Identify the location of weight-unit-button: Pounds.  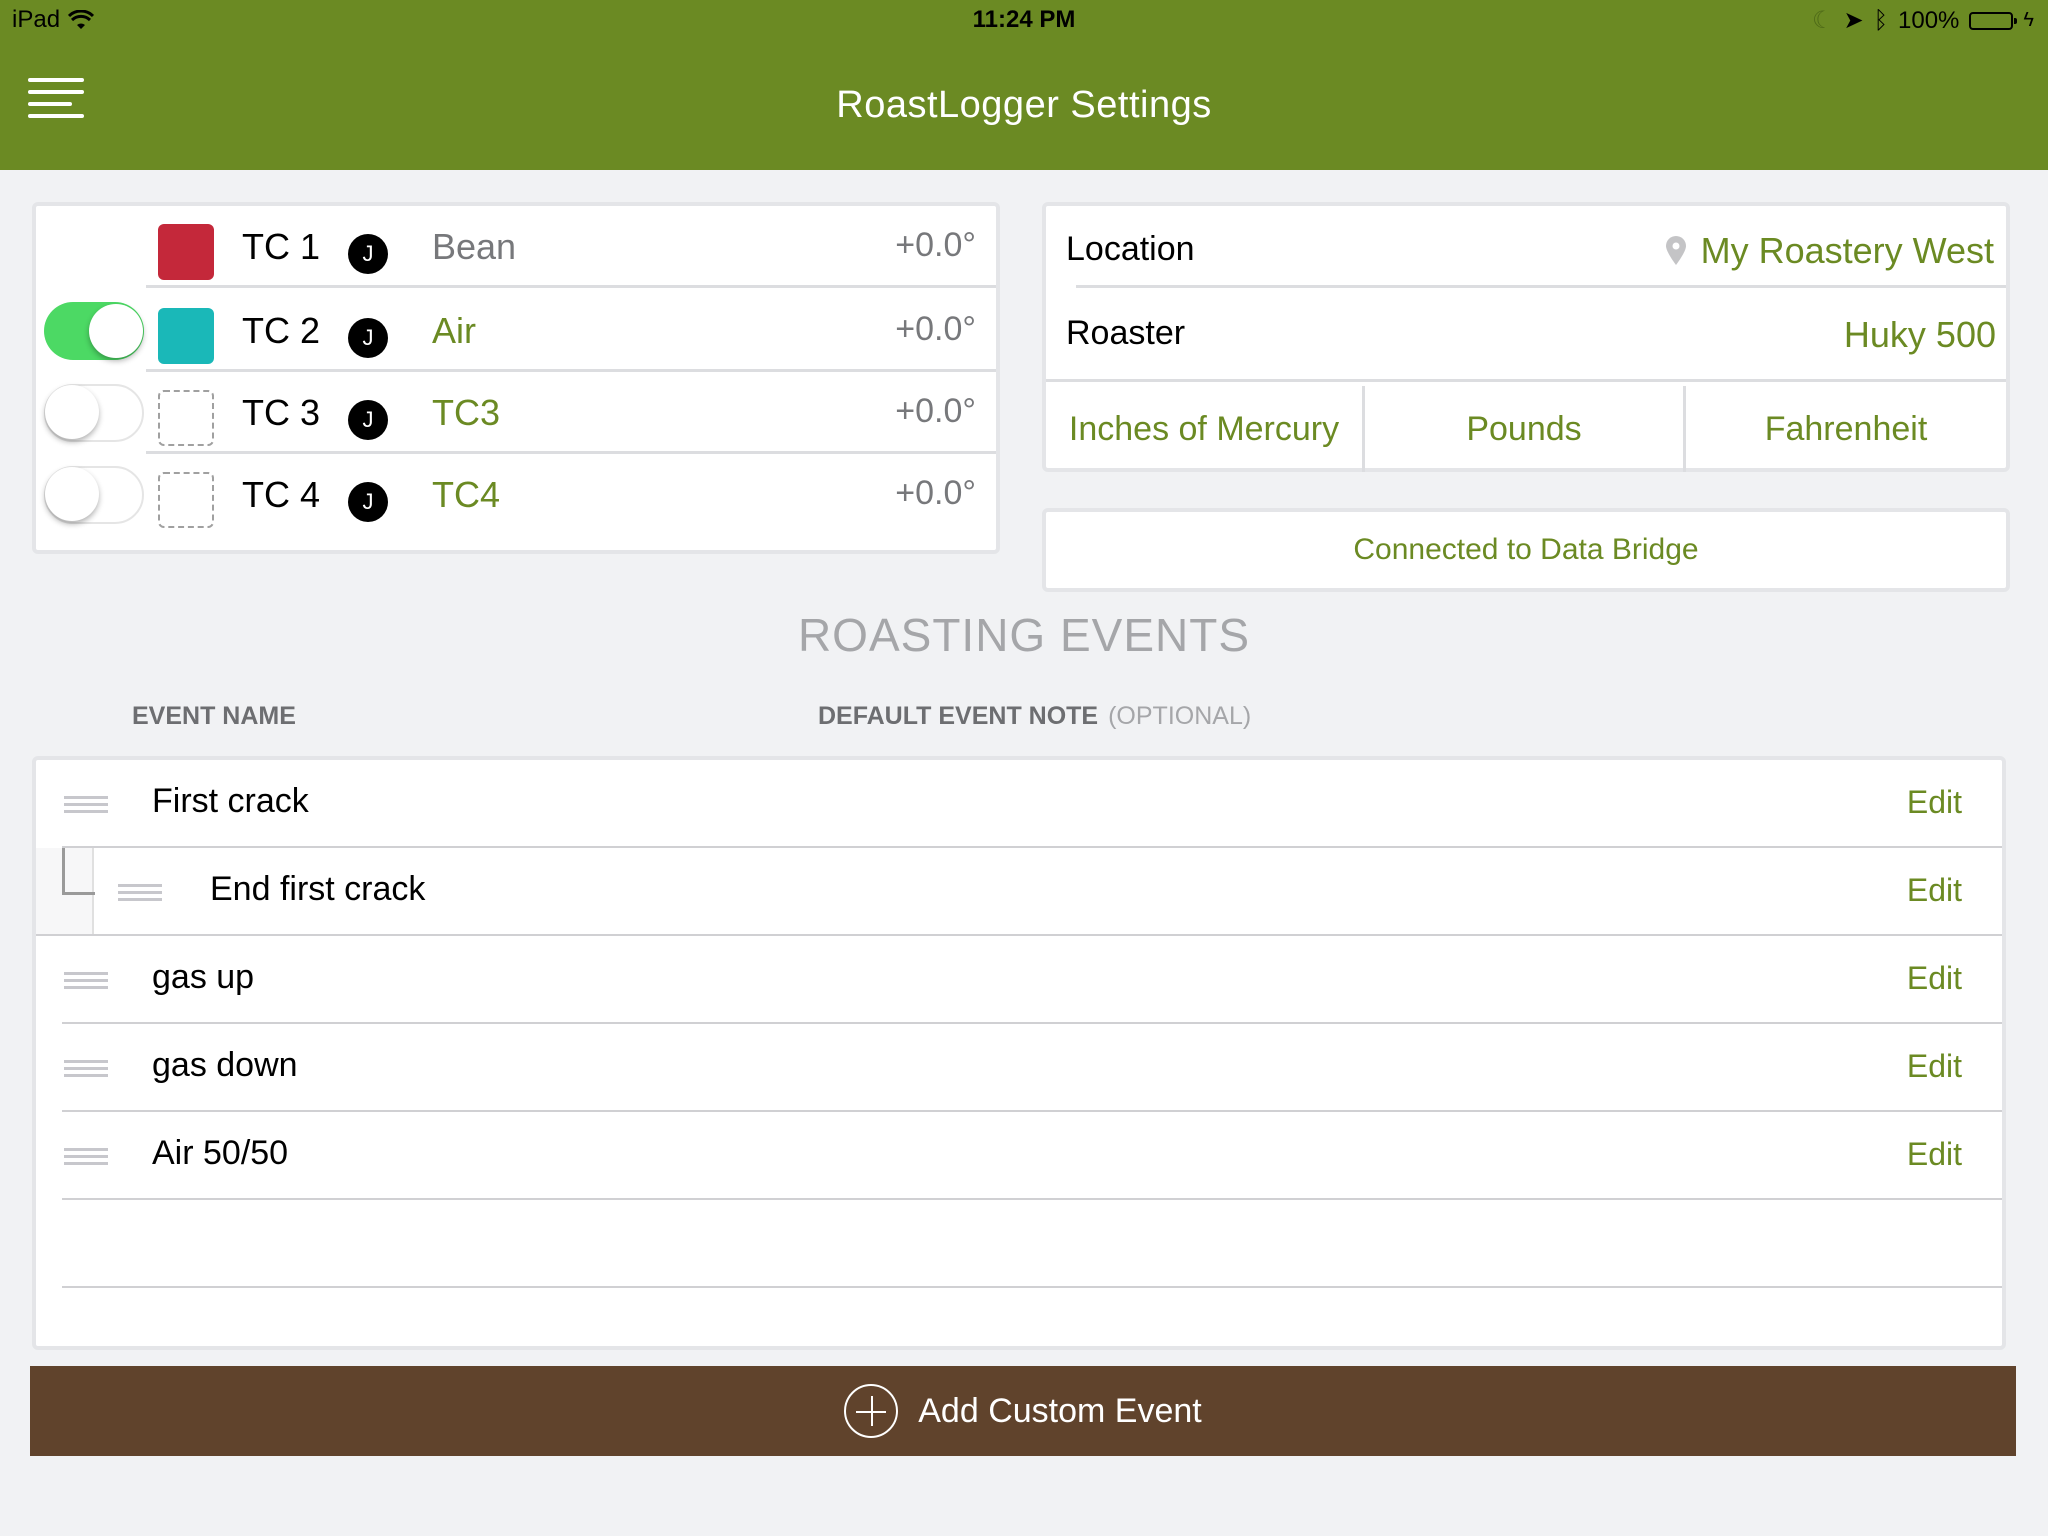
(1525, 429).